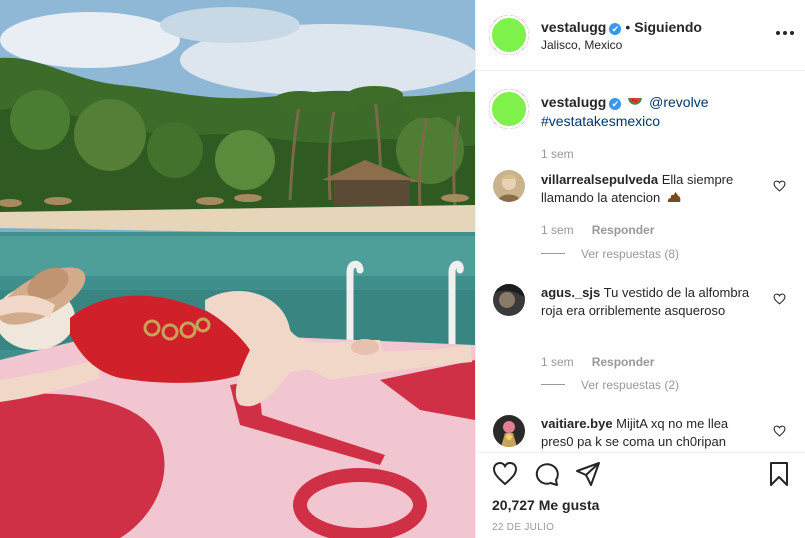  What do you see at coordinates (666, 112) in the screenshot?
I see `post-caption: vestalugg ✔ @revolve #vestatakesmexico` at bounding box center [666, 112].